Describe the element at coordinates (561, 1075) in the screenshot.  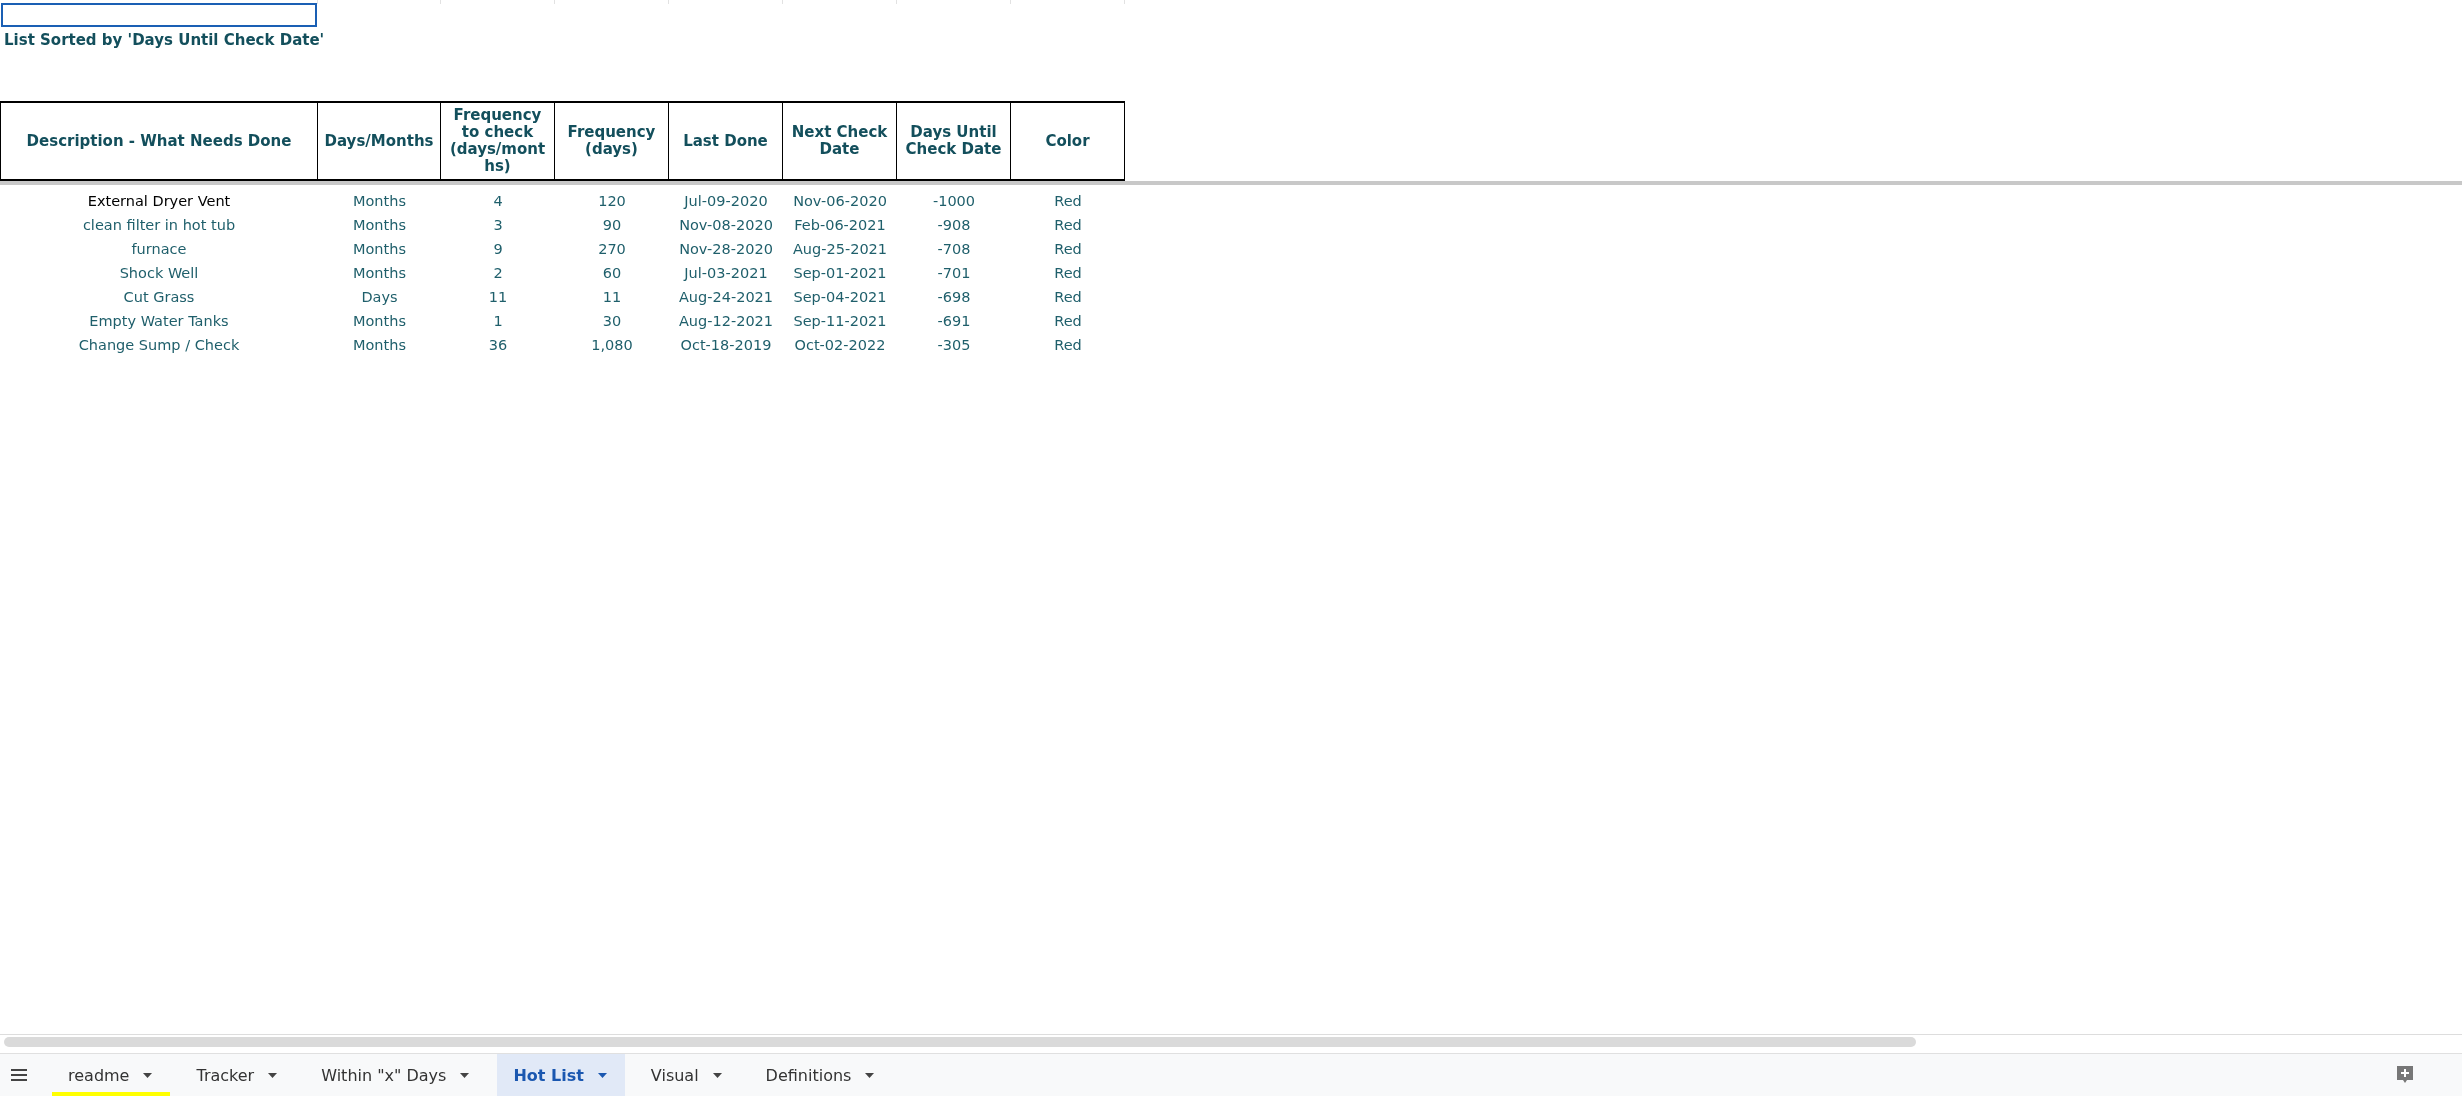
I see `sheet-tab: Hot List` at that location.